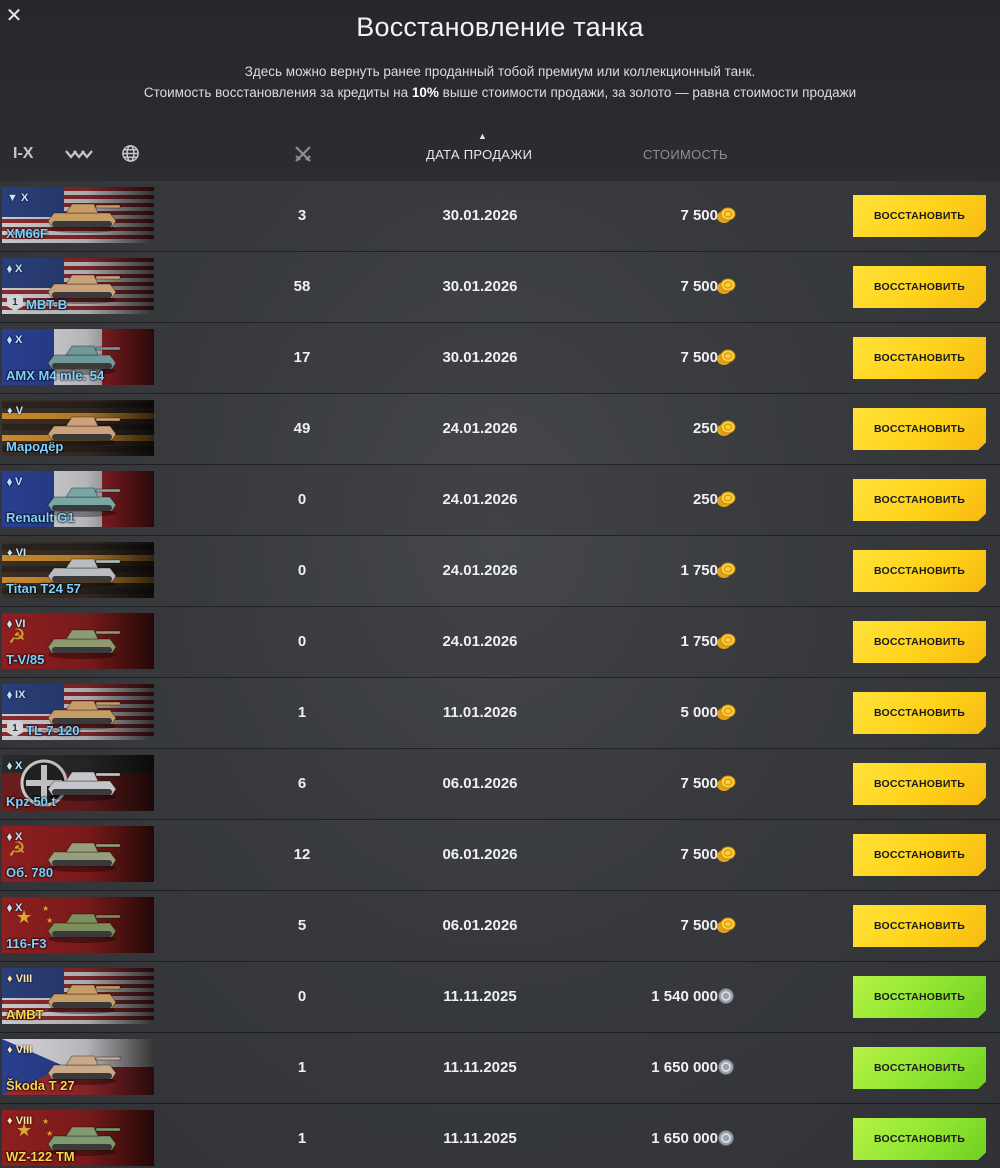  I want to click on tank-tier: ⬧ VI, so click(16, 624).